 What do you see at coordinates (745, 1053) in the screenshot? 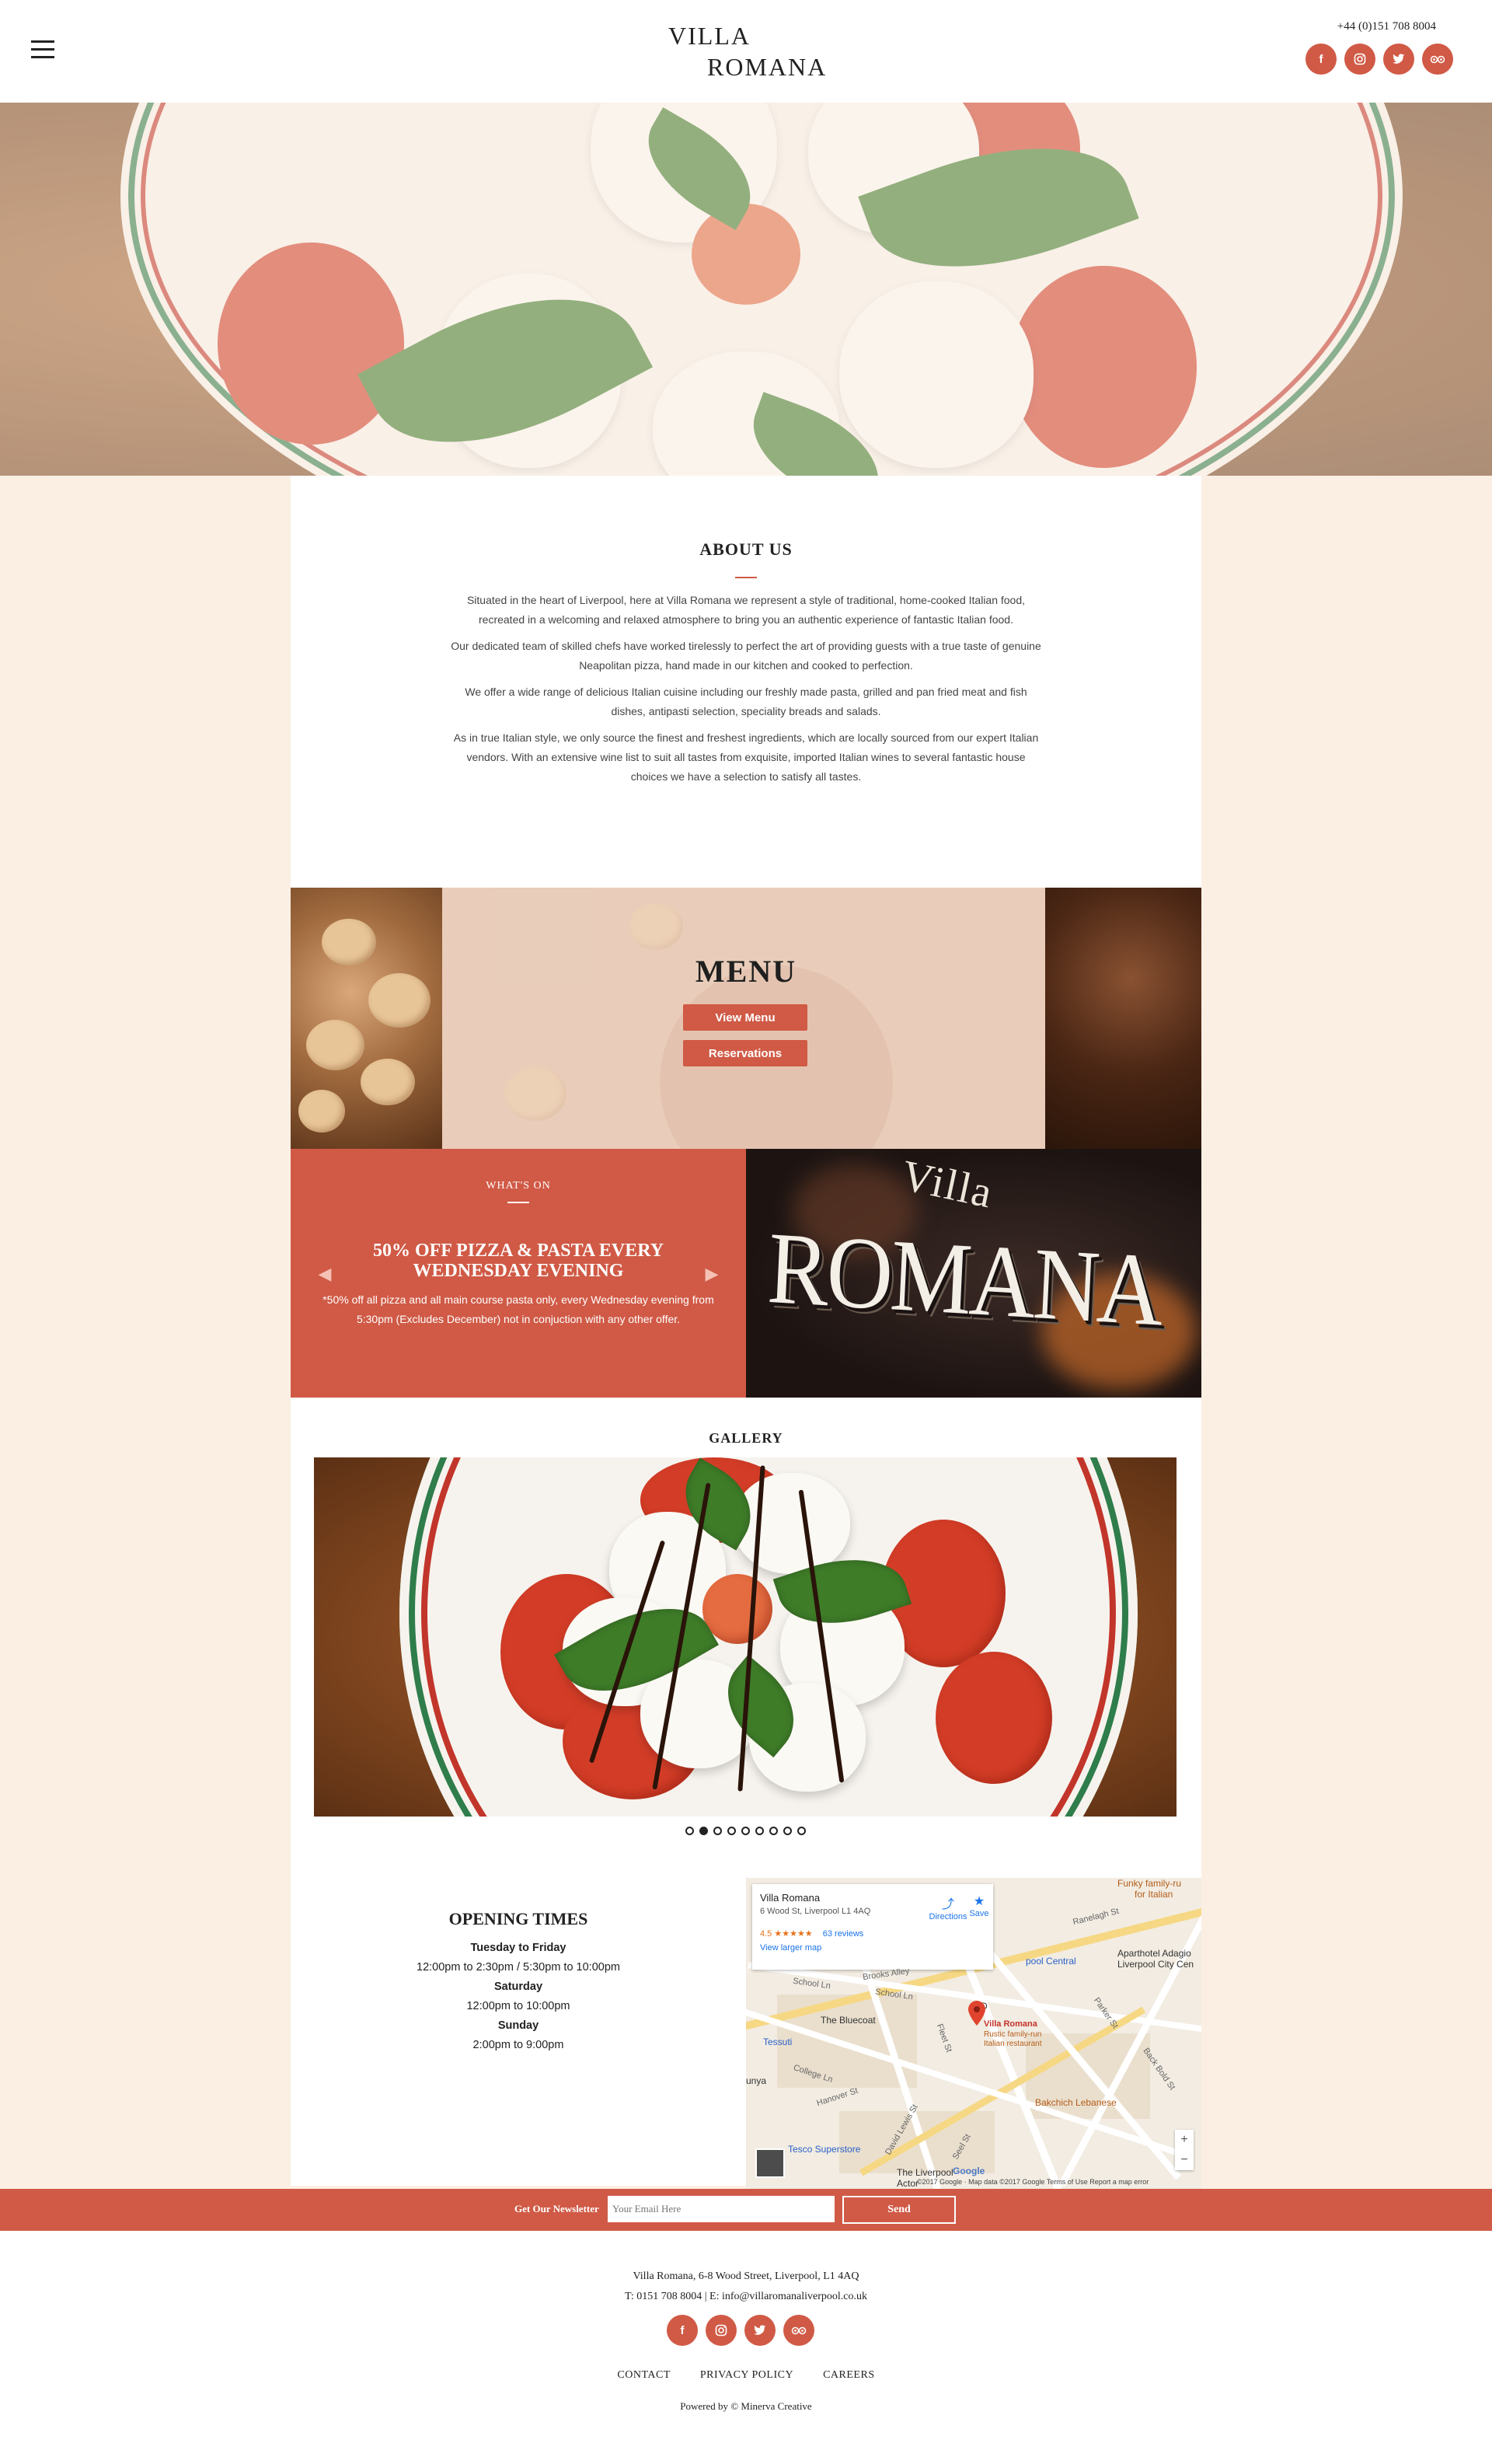
I see `reservations-button: Reservations` at bounding box center [745, 1053].